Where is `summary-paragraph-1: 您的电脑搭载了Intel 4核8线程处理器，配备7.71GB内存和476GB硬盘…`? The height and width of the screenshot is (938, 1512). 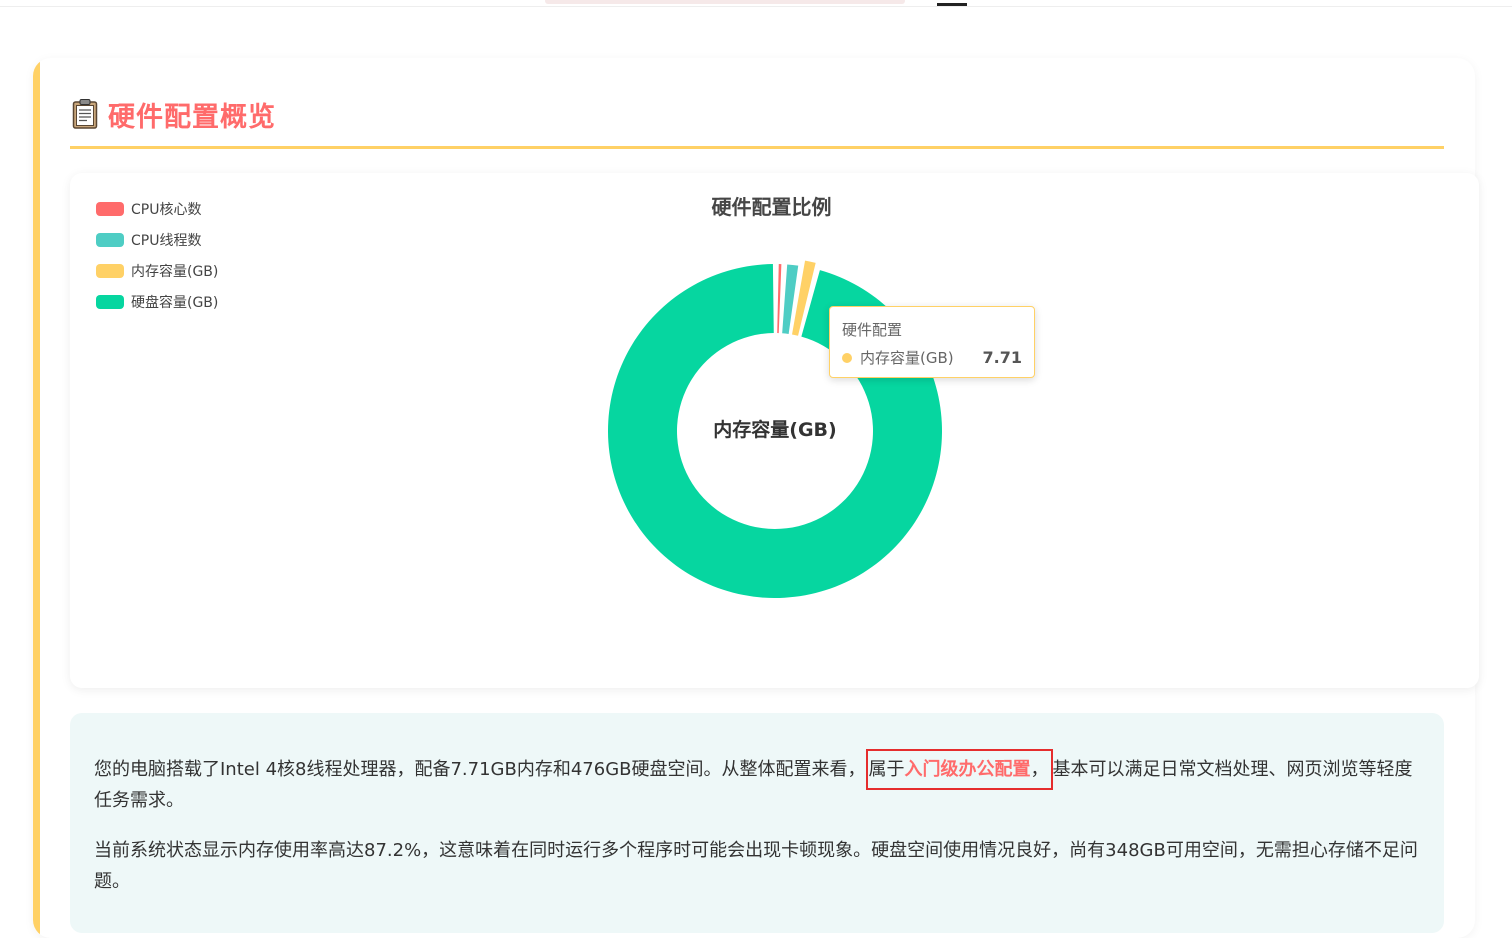 summary-paragraph-1: 您的电脑搭载了Intel 4核8线程处理器，配备7.71GB内存和476GB硬盘… is located at coordinates (759, 782).